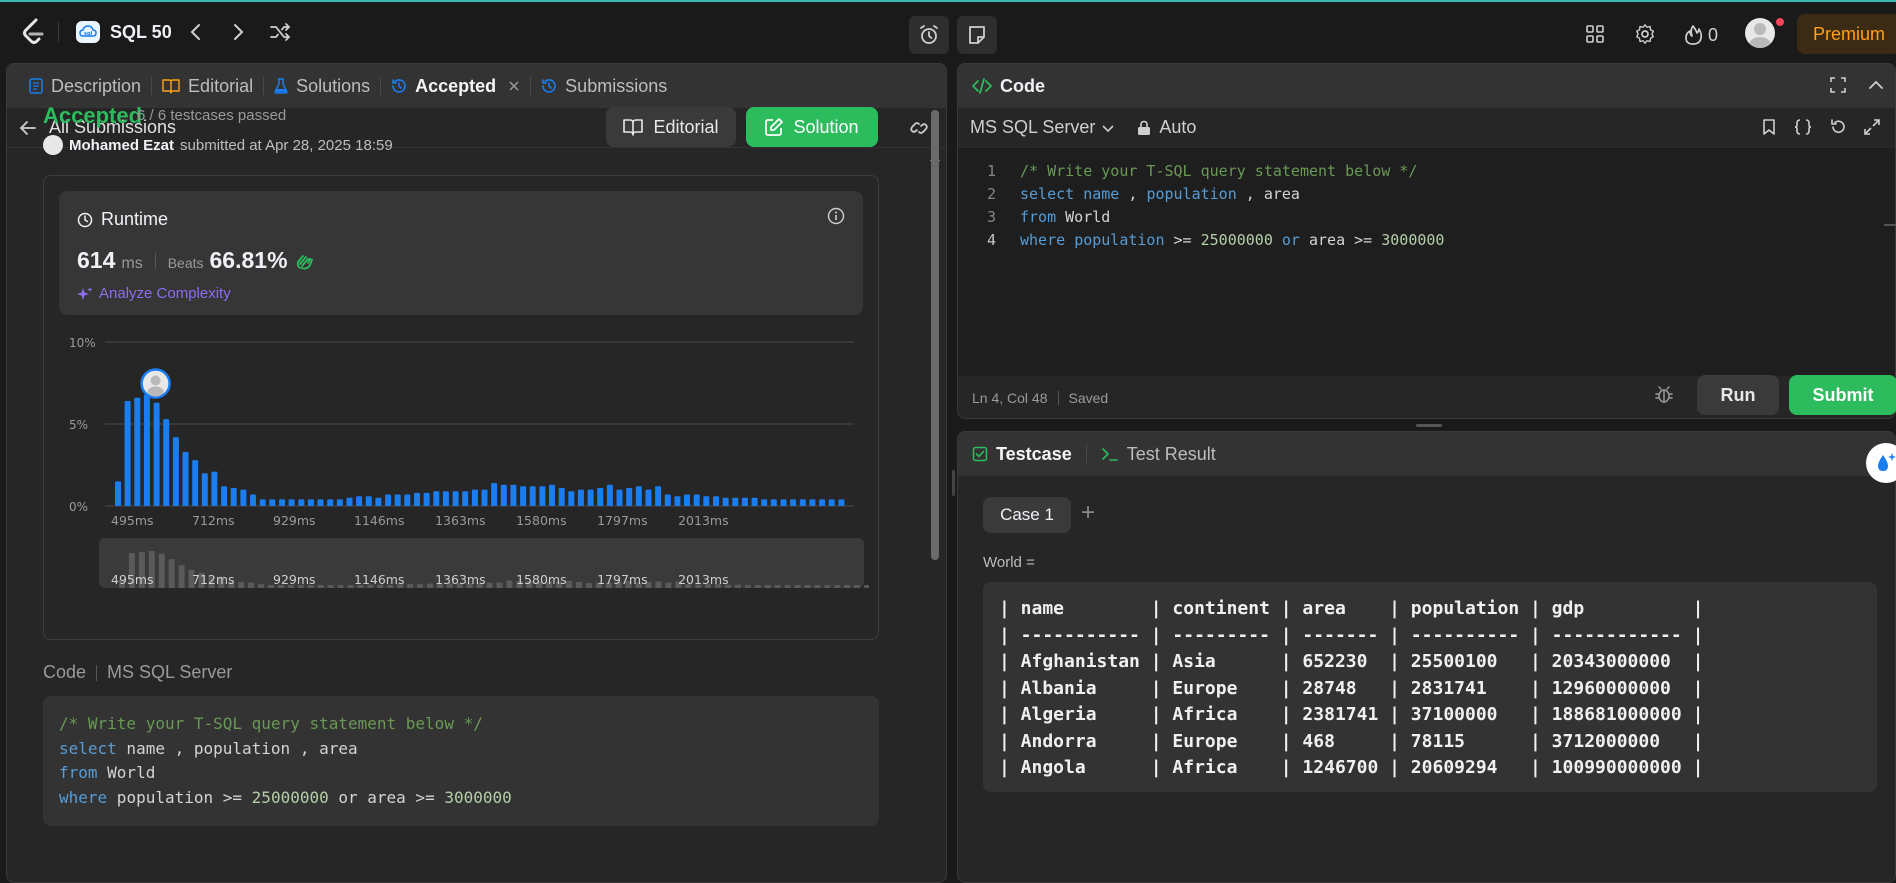 The height and width of the screenshot is (883, 1896). Describe the element at coordinates (33, 32) in the screenshot. I see `leetcode-logo-icon` at that location.